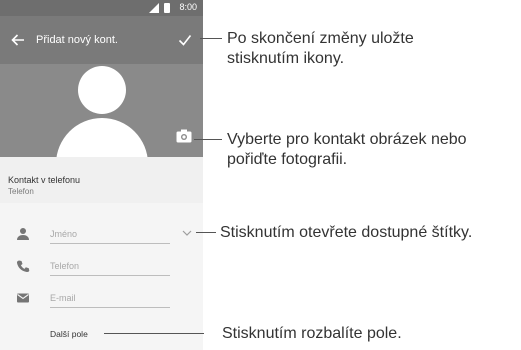 The width and height of the screenshot is (521, 350). I want to click on callout-line-photo, so click(208, 139).